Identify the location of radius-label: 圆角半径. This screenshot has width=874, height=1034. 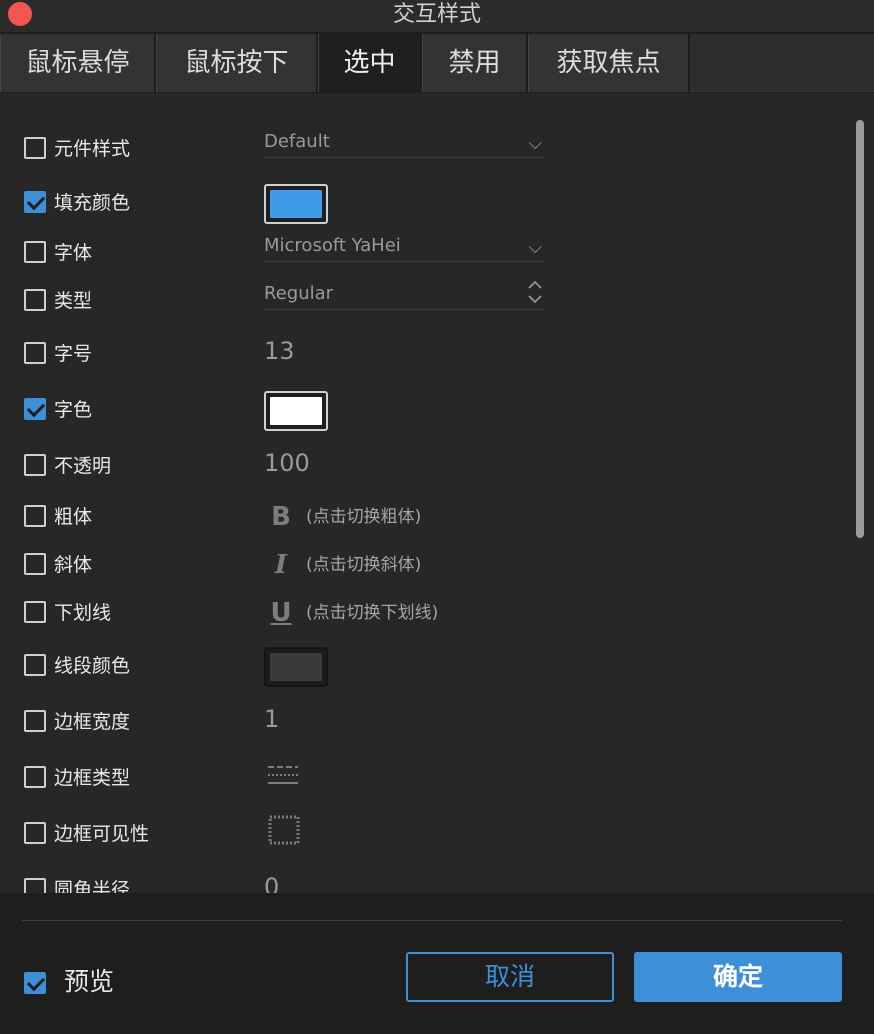
(92, 886).